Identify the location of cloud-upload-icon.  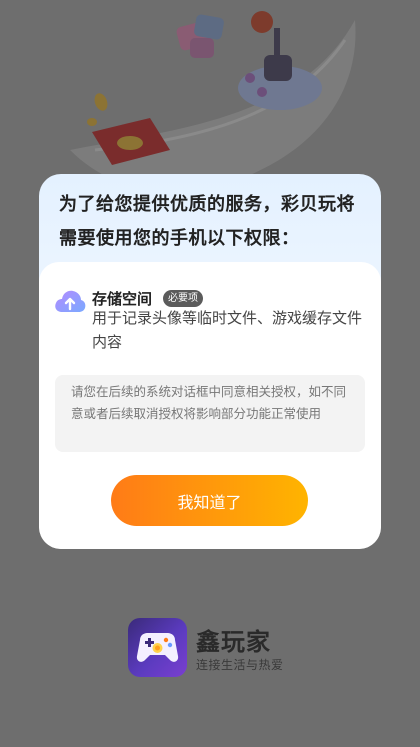
(70, 301).